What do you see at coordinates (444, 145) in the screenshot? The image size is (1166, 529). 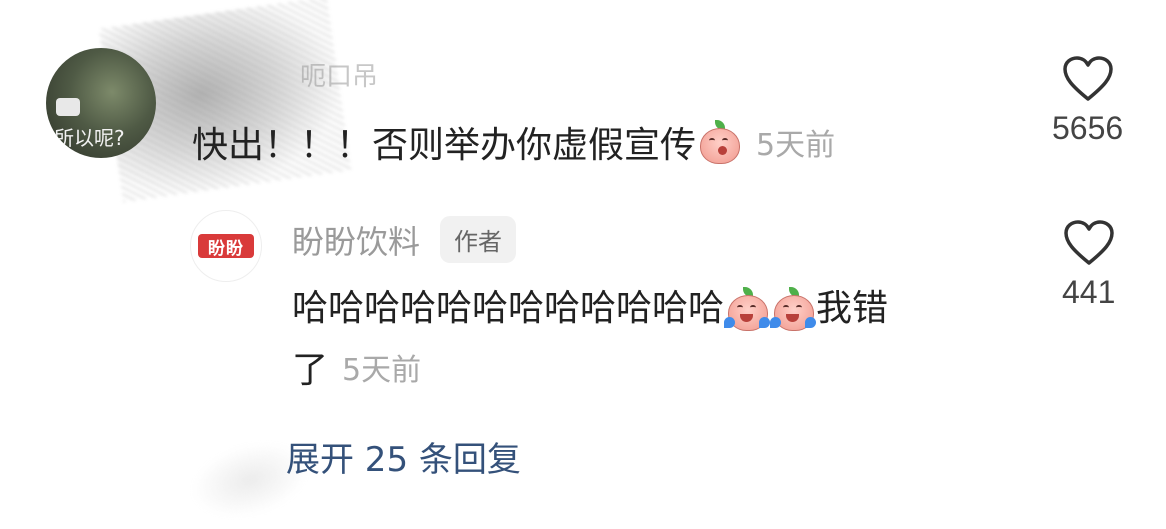 I see `comment-text: 快出！！！否则举办你虚假宣传` at bounding box center [444, 145].